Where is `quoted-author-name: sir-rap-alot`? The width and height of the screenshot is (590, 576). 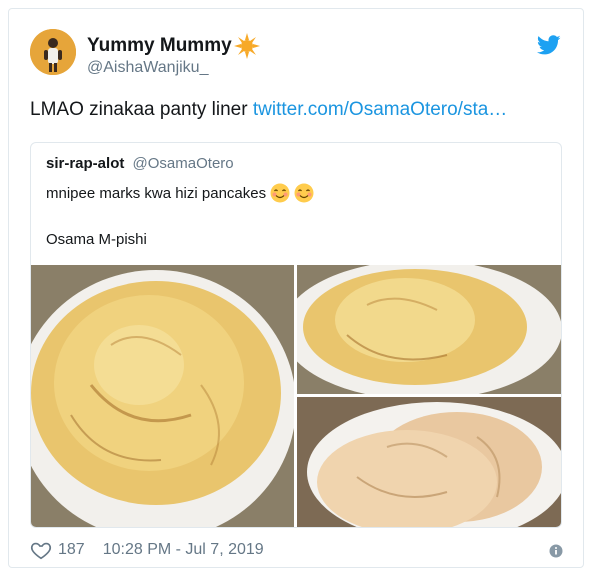 quoted-author-name: sir-rap-alot is located at coordinates (85, 163).